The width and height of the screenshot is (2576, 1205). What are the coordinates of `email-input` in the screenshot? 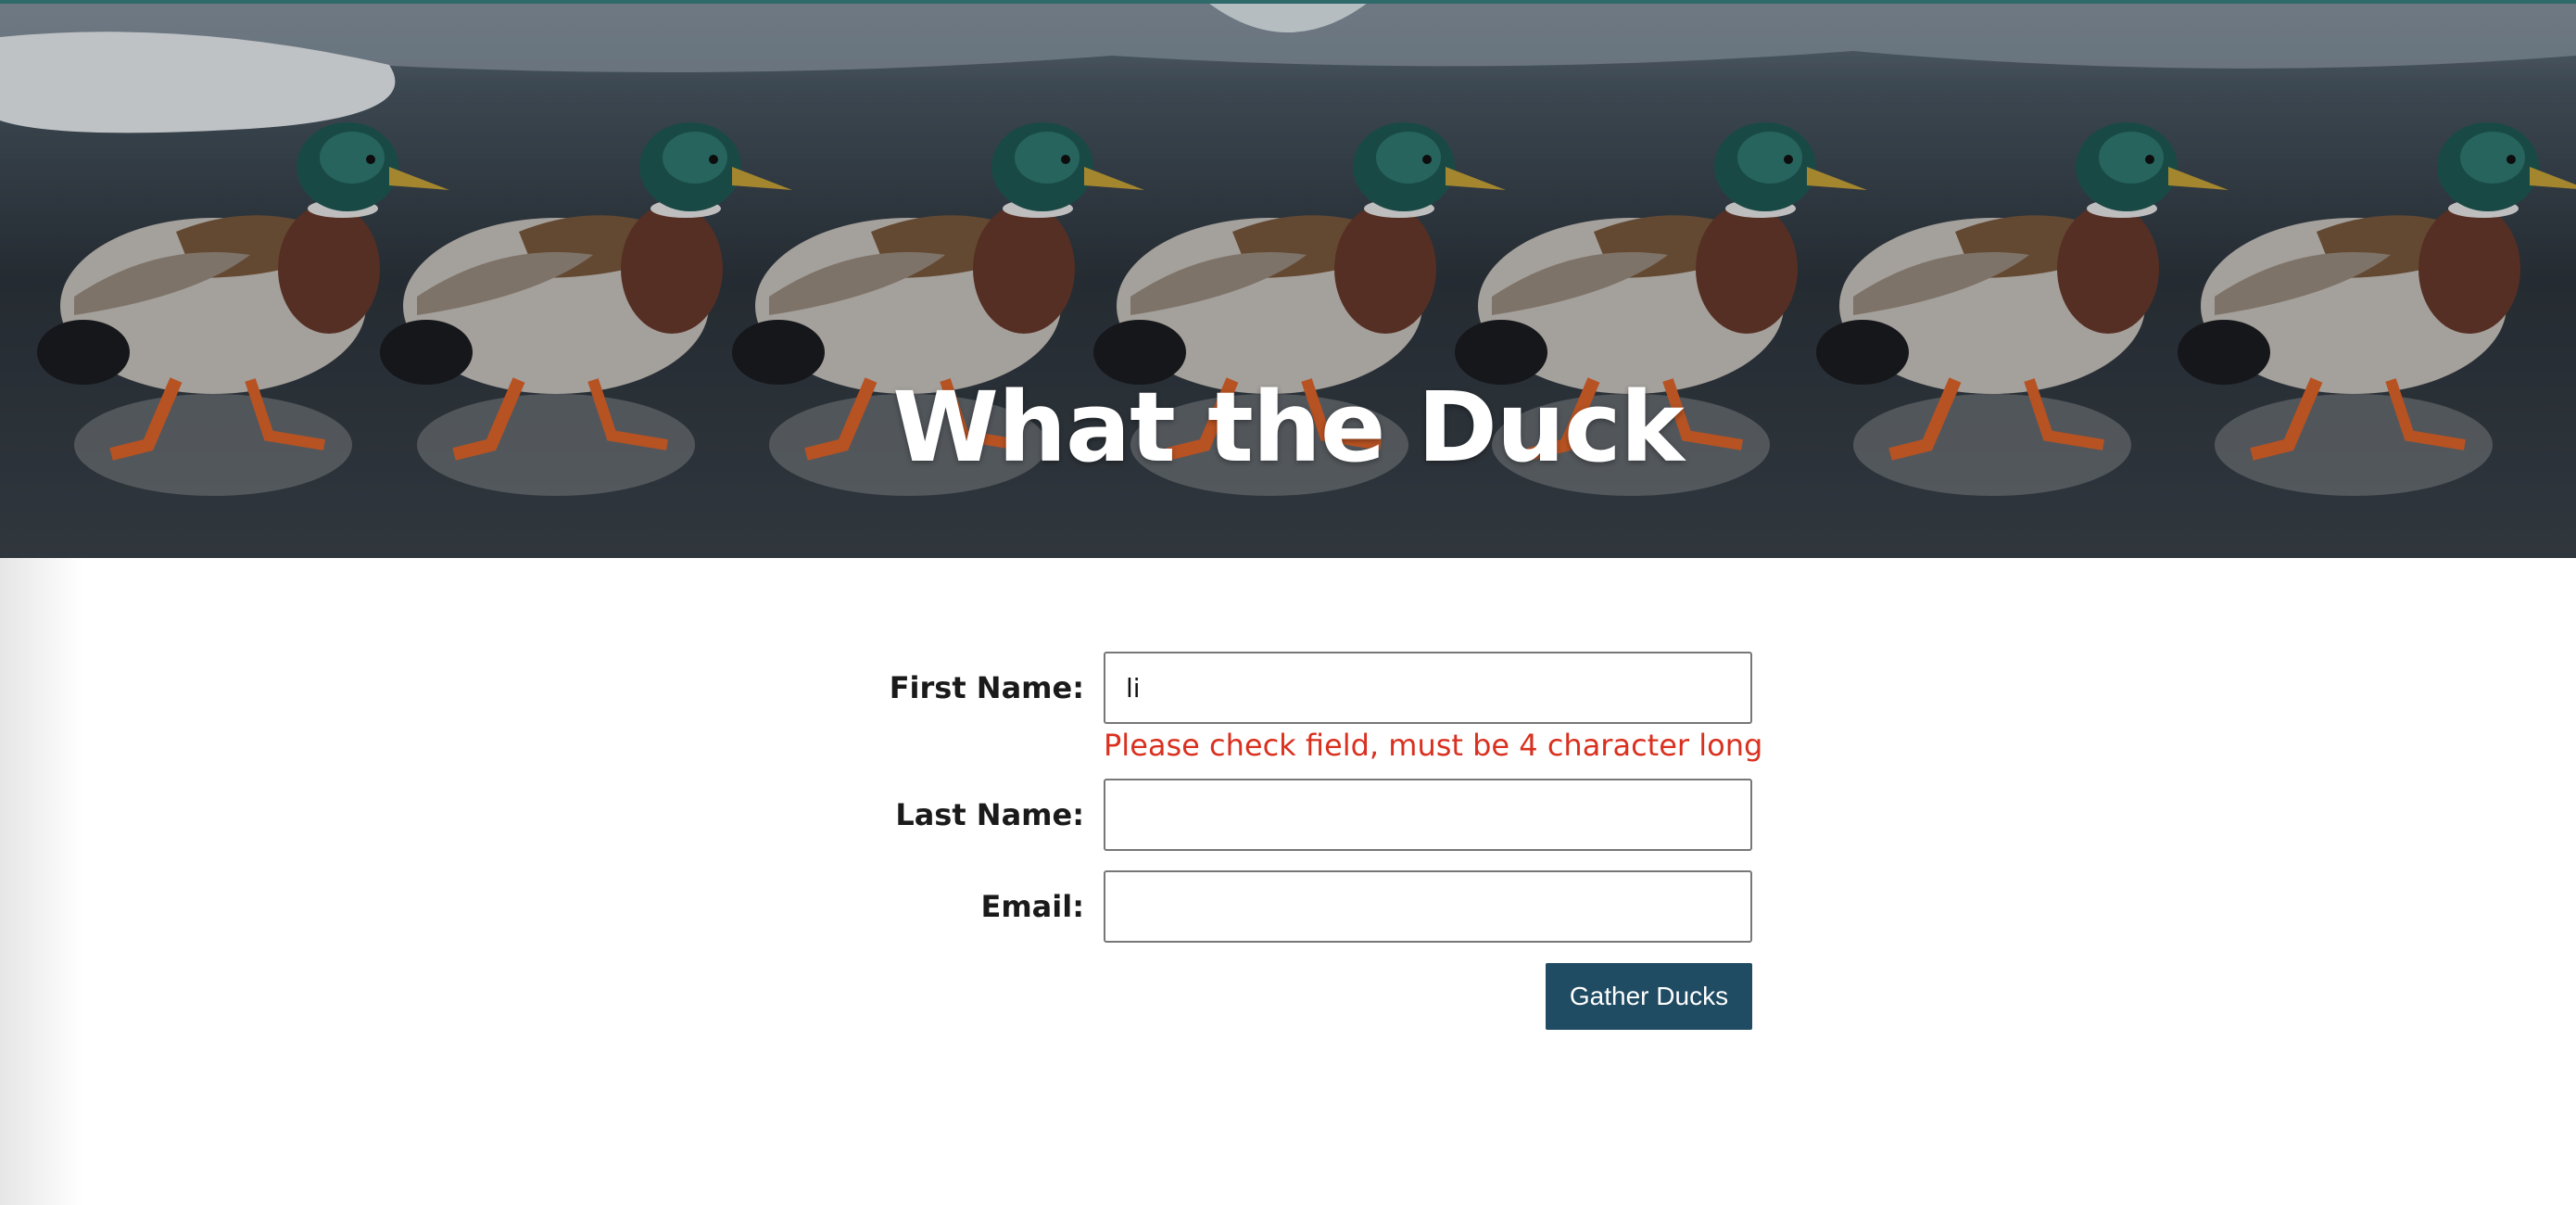 It's located at (1428, 906).